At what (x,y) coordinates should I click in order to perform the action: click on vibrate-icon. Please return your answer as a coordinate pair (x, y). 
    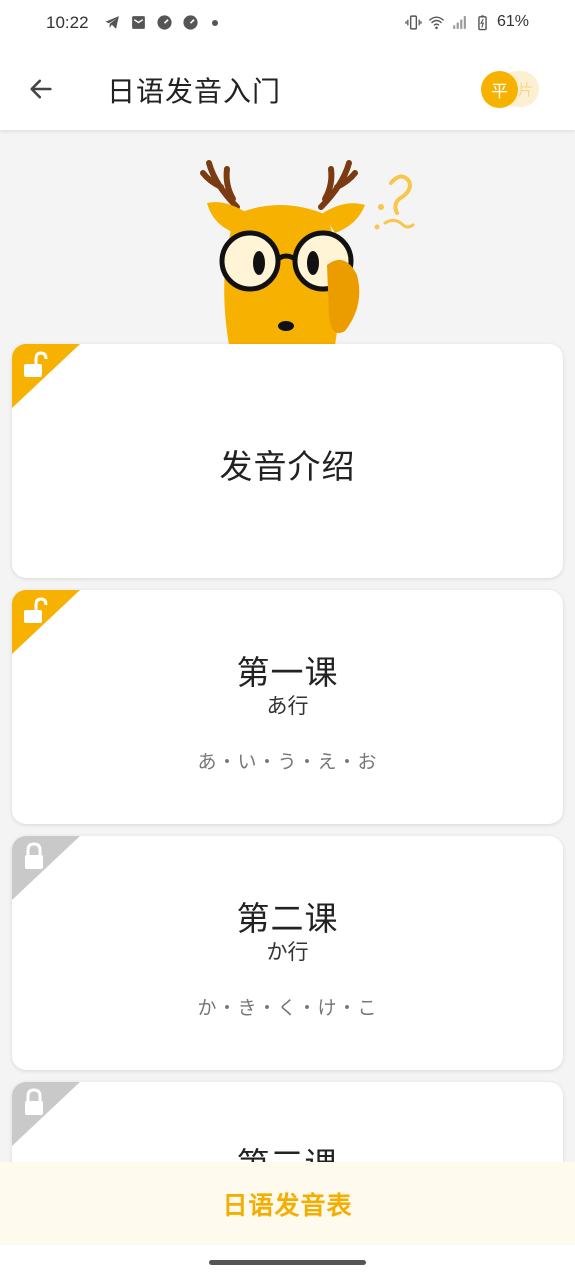
    Looking at the image, I should click on (413, 22).